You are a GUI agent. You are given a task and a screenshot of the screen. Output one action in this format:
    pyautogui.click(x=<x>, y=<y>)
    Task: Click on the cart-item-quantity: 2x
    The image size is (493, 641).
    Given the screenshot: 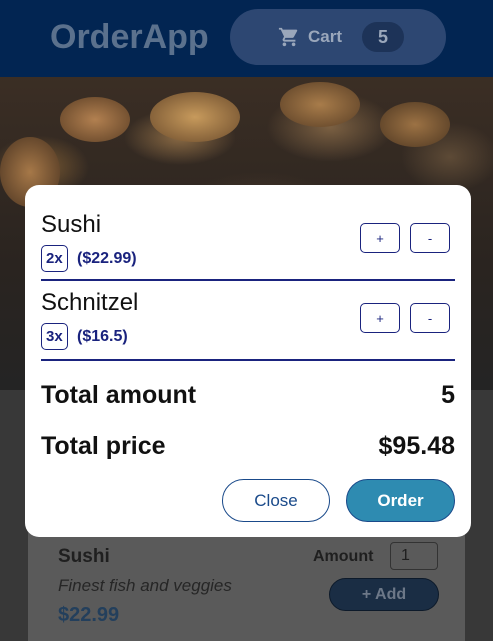 What is the action you would take?
    pyautogui.click(x=54, y=258)
    